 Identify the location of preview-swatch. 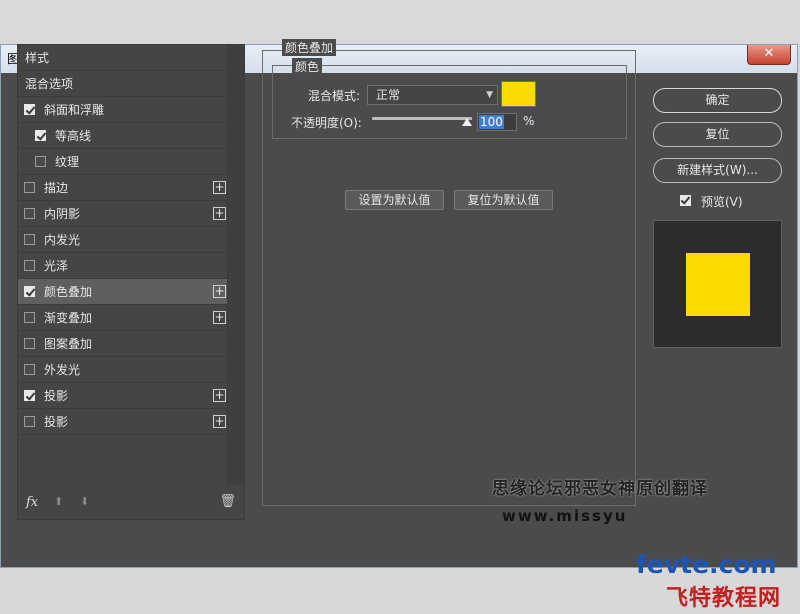
(718, 284).